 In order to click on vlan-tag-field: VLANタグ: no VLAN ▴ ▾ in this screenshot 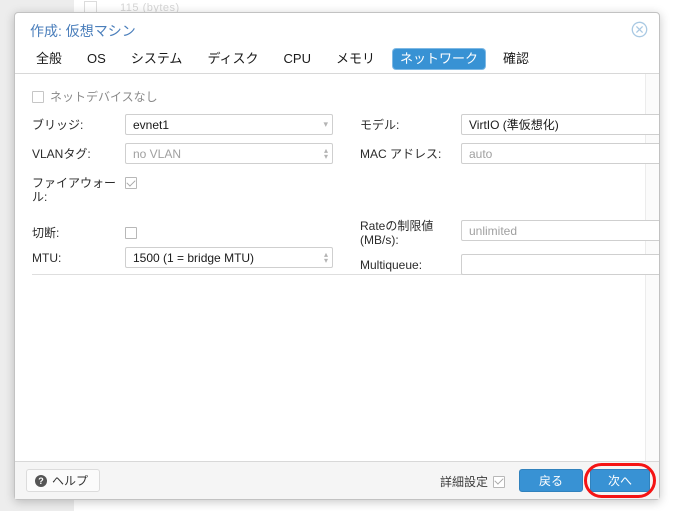, I will do `click(182, 153)`.